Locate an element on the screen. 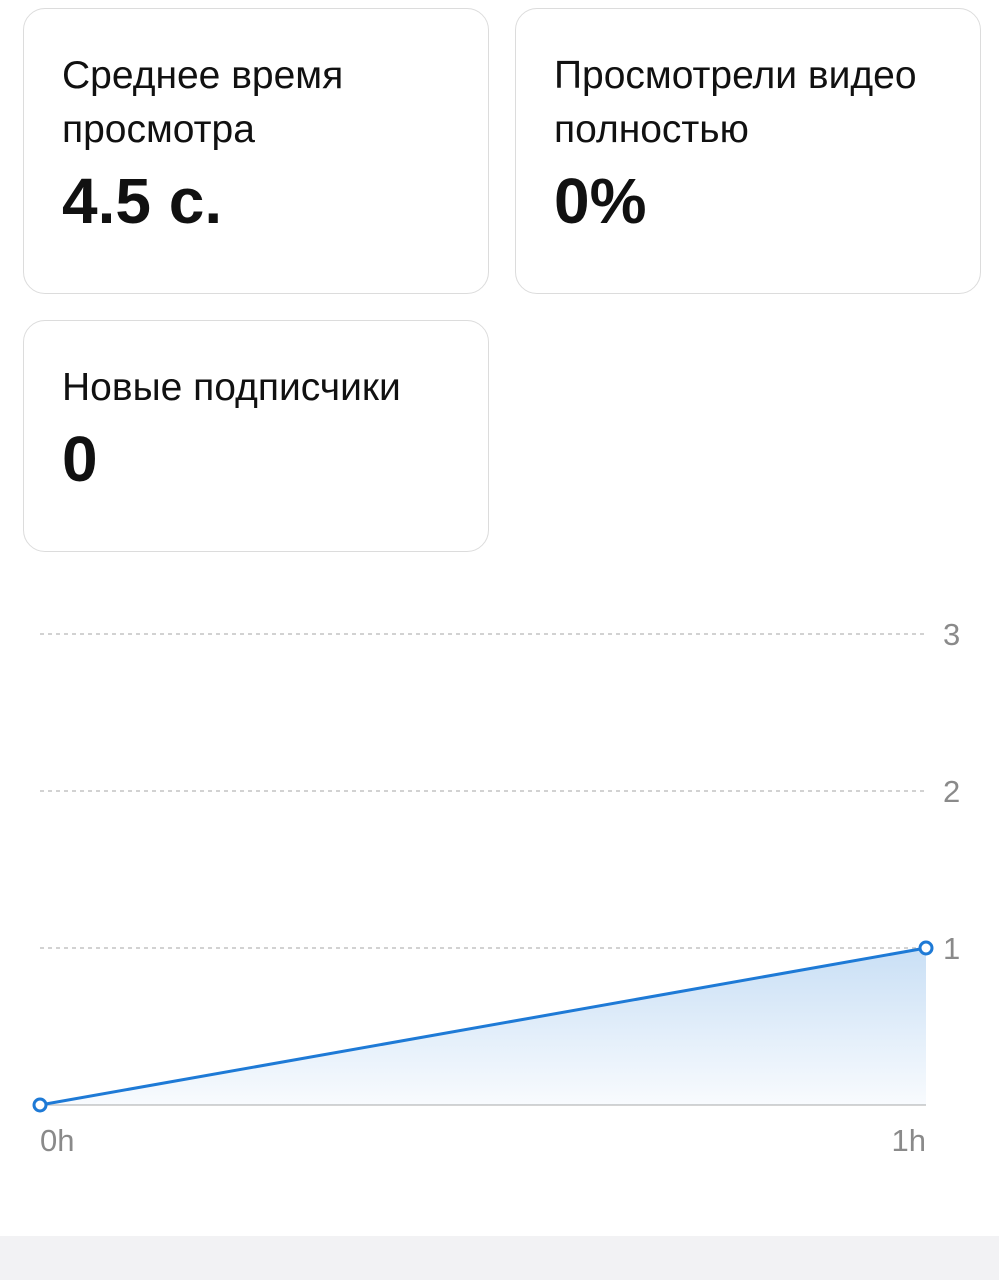 Image resolution: width=999 pixels, height=1280 pixels. bottom-panel is located at coordinates (499, 1258).